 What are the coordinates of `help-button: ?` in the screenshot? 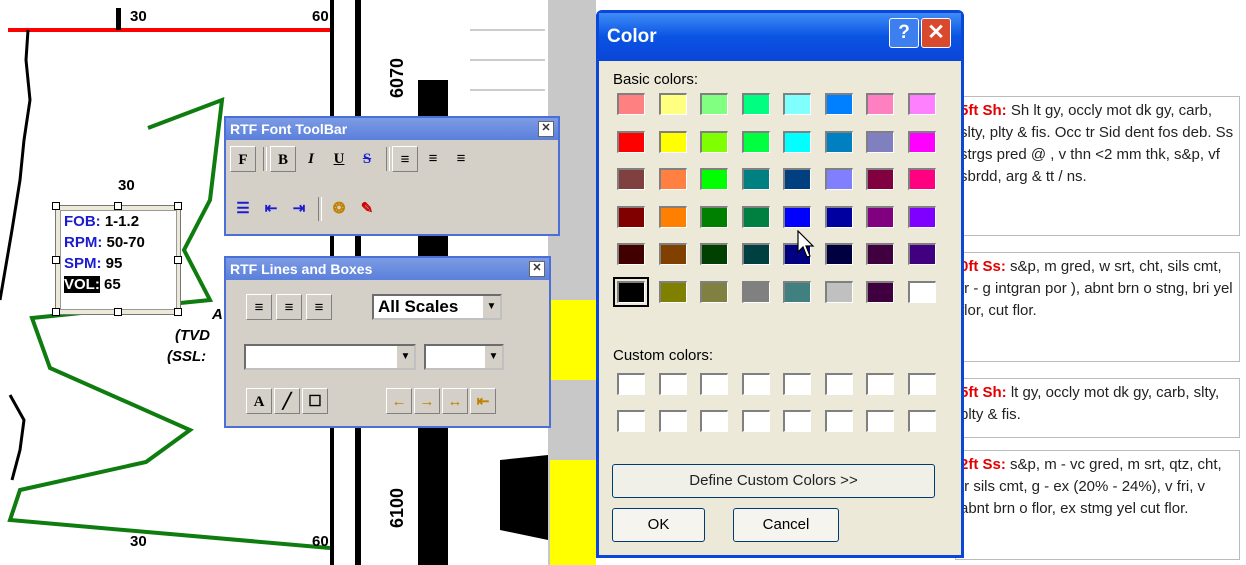 It's located at (904, 33).